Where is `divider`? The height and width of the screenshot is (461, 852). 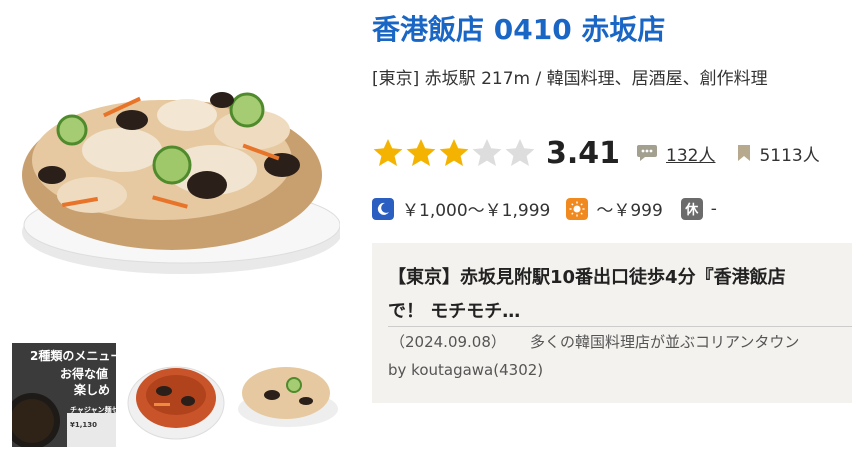 divider is located at coordinates (620, 326).